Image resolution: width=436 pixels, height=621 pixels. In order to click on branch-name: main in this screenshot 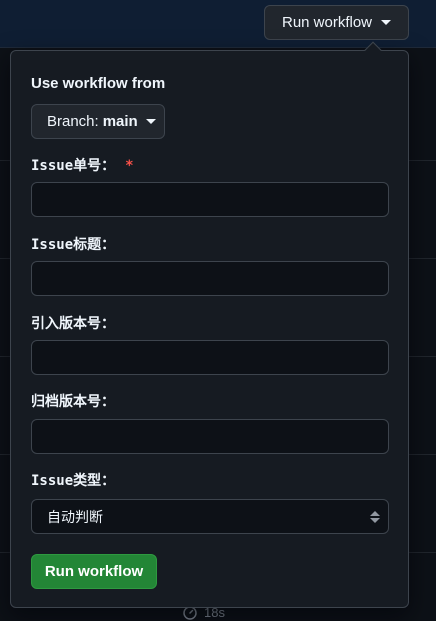, I will do `click(120, 121)`.